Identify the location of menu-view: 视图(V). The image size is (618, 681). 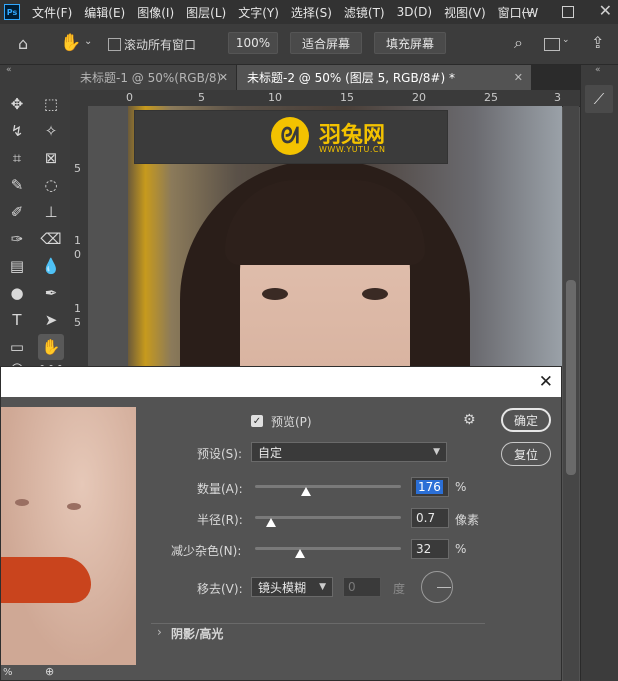
(465, 12).